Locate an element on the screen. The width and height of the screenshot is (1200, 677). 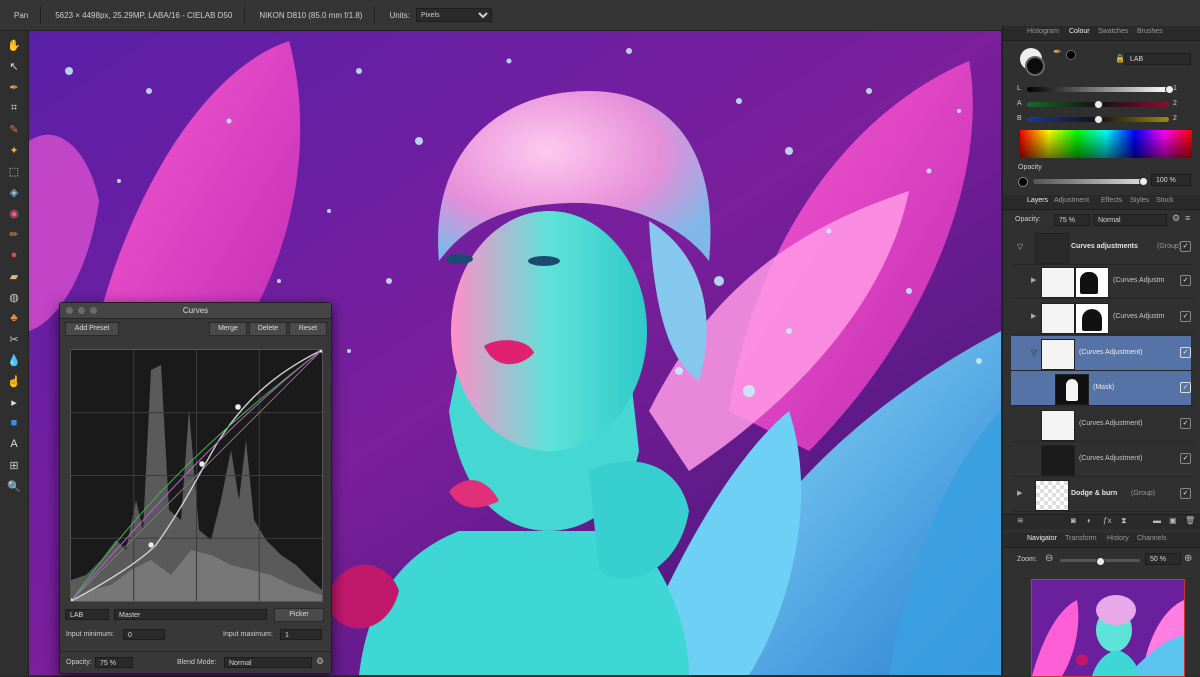
layer-row: ▽ Curves adjustments (Group) ✓ is located at coordinates (1103, 247).